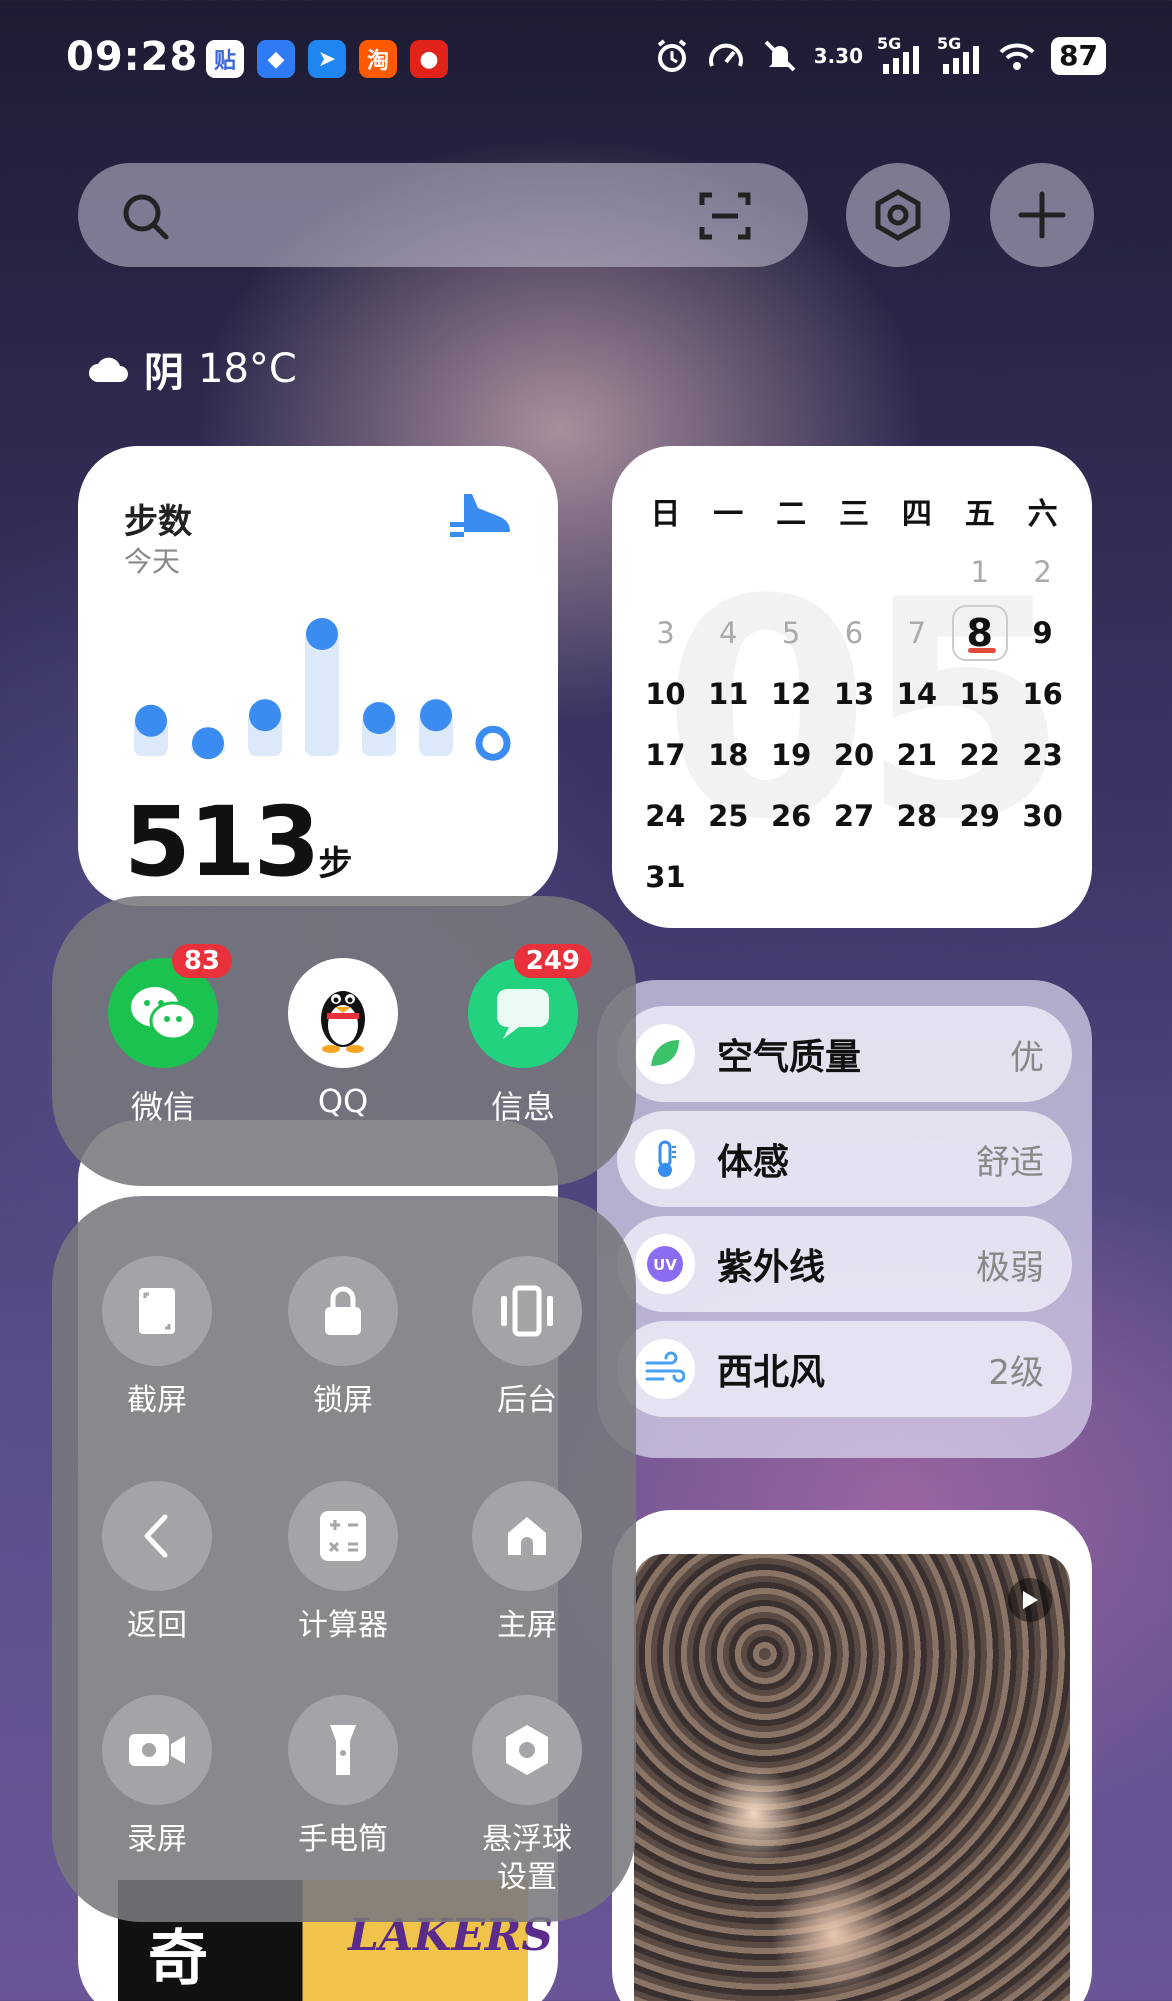 This screenshot has height=2001, width=1172. What do you see at coordinates (916, 632) in the screenshot?
I see `calendar-day: 7` at bounding box center [916, 632].